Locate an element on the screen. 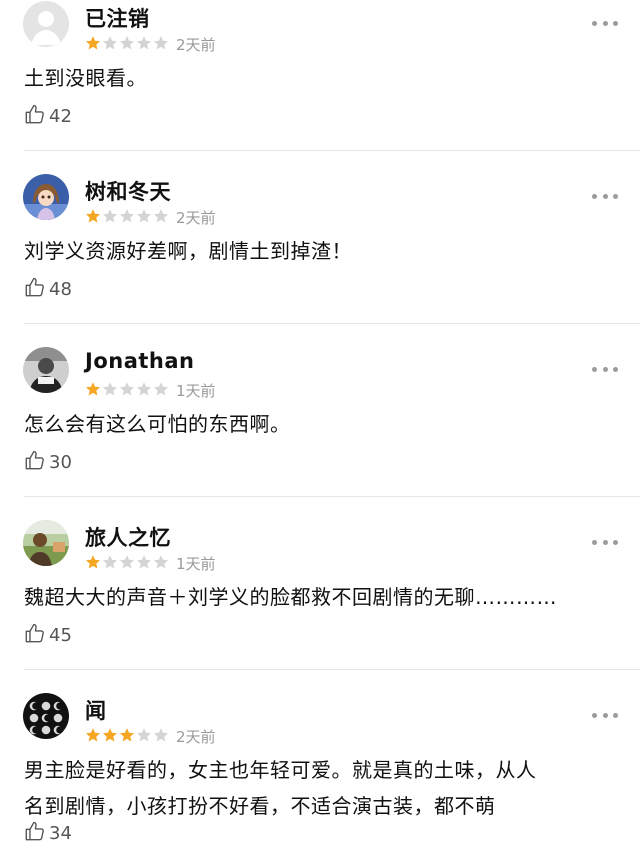 The width and height of the screenshot is (640, 862). like-count: 30 is located at coordinates (60, 462).